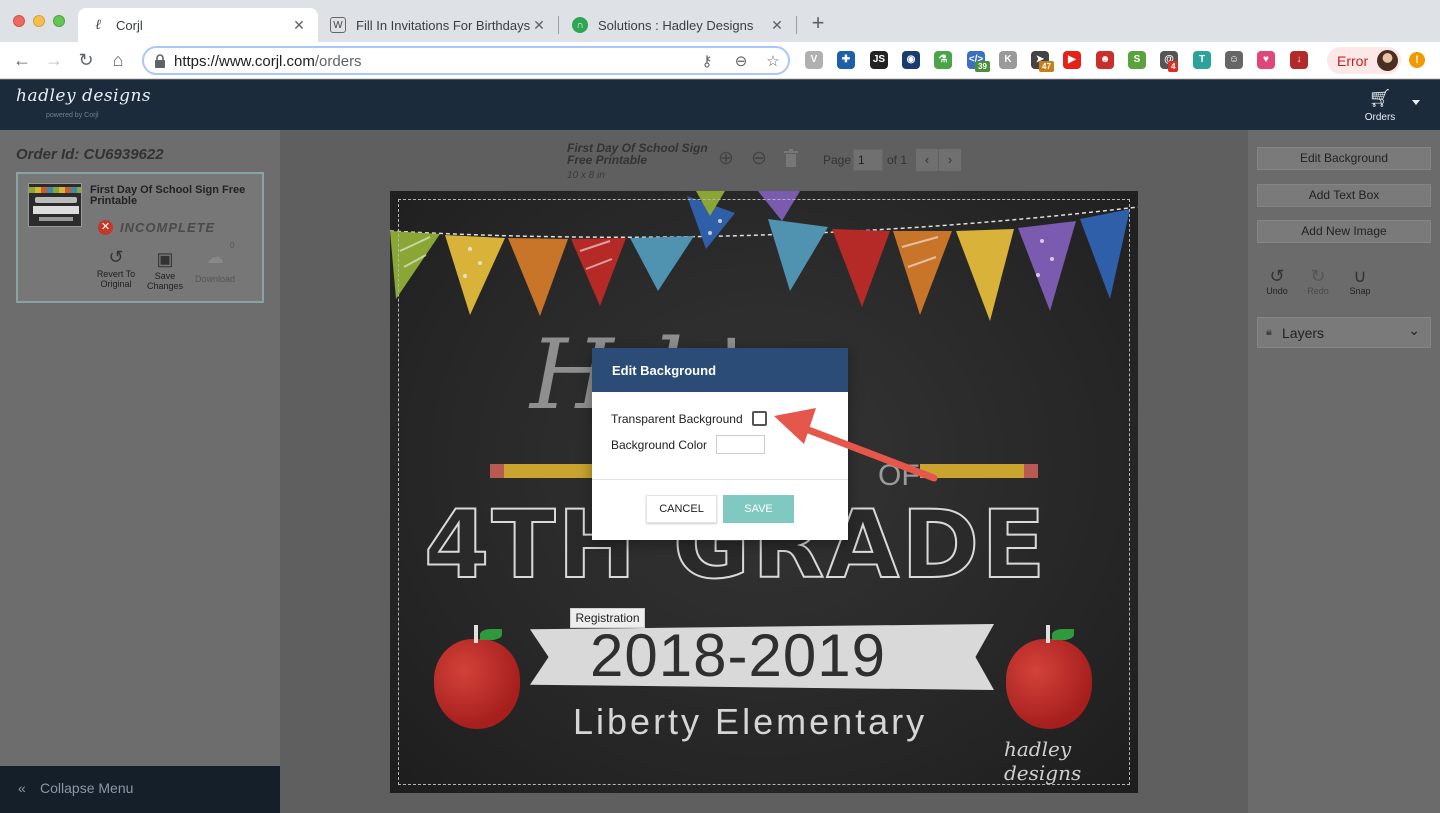 Image resolution: width=1440 pixels, height=813 pixels. Describe the element at coordinates (1234, 60) in the screenshot. I see `robot-icon: ☺` at that location.